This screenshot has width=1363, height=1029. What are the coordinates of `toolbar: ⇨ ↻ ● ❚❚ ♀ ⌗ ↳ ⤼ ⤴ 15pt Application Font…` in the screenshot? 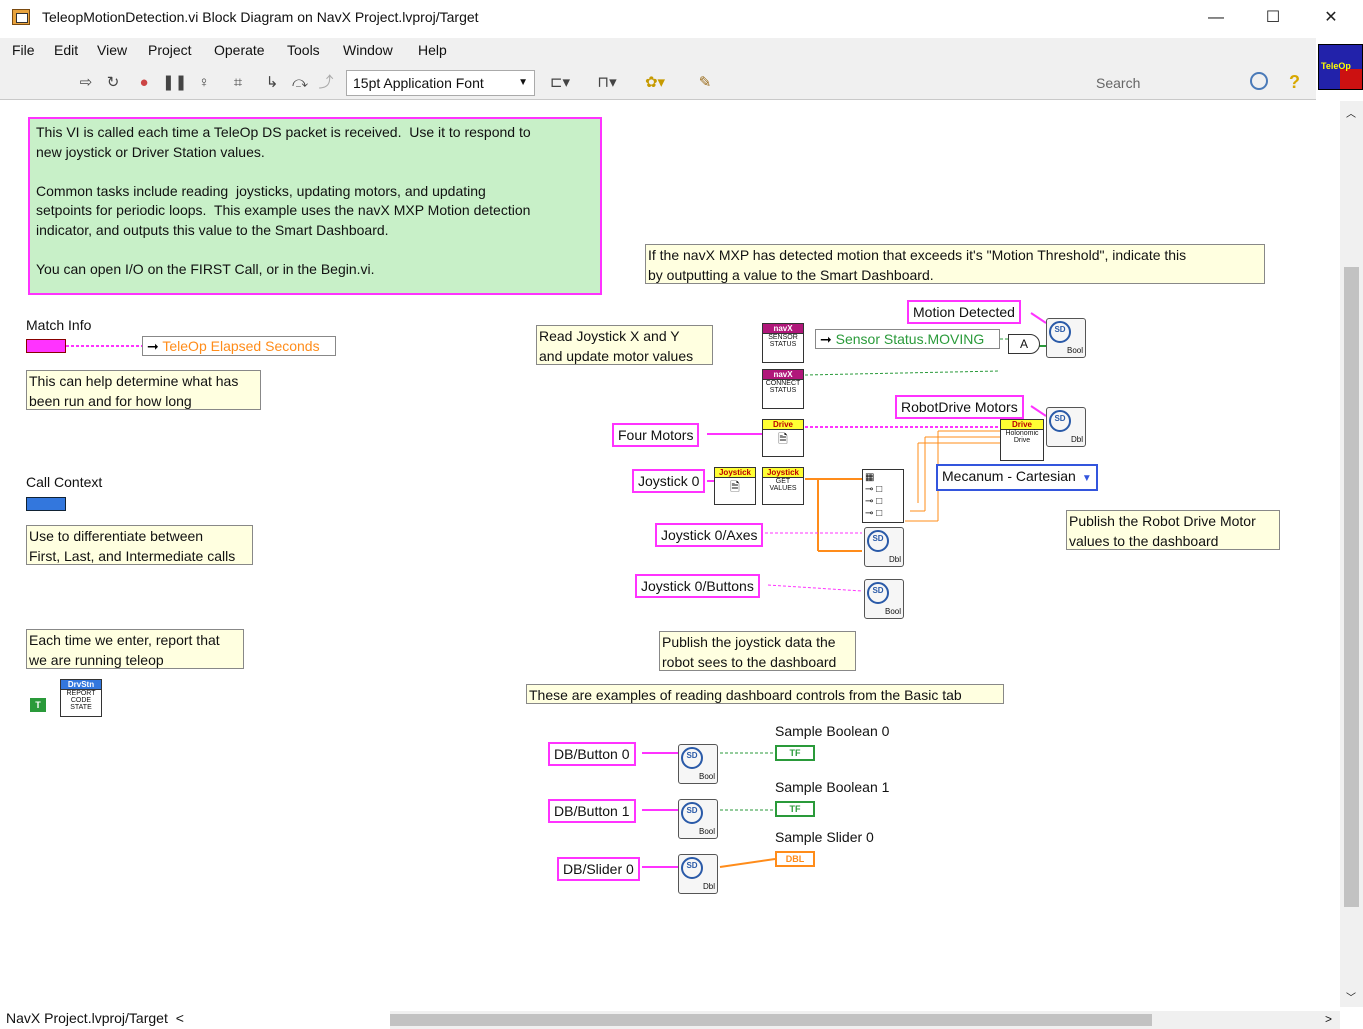 It's located at (658, 82).